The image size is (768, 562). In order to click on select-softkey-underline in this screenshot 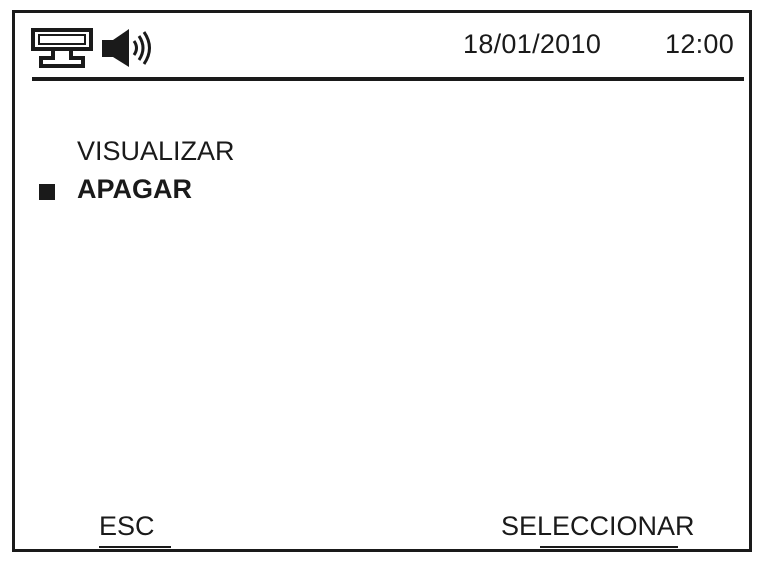, I will do `click(609, 547)`.